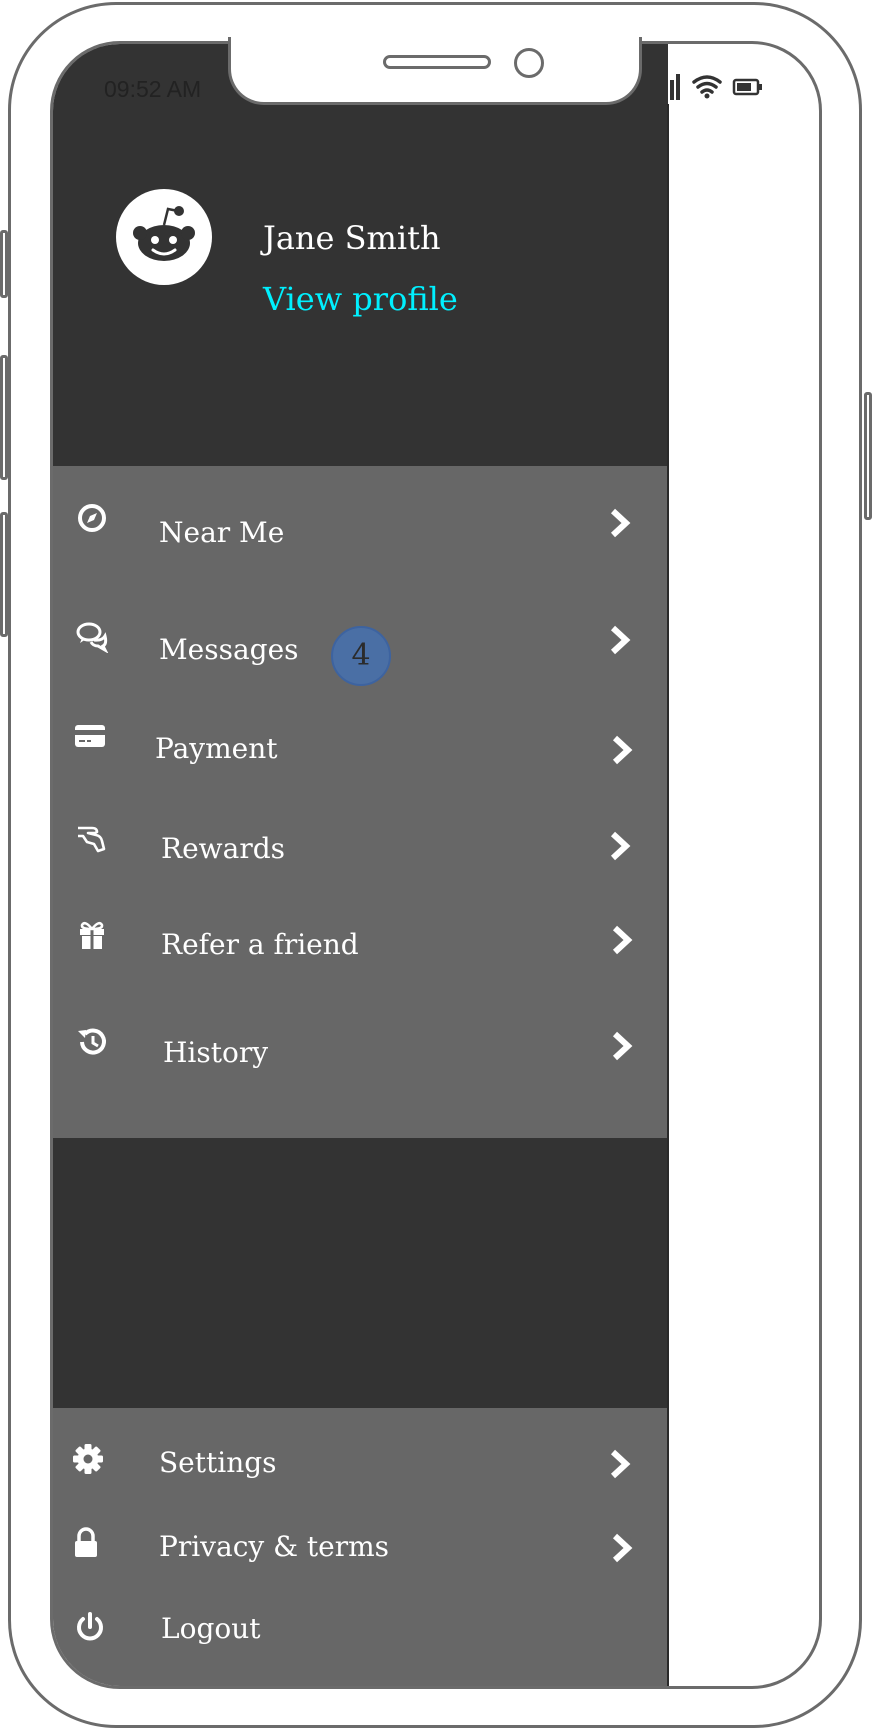 The image size is (872, 1734). Describe the element at coordinates (435, 71) in the screenshot. I see `phone-notch` at that location.